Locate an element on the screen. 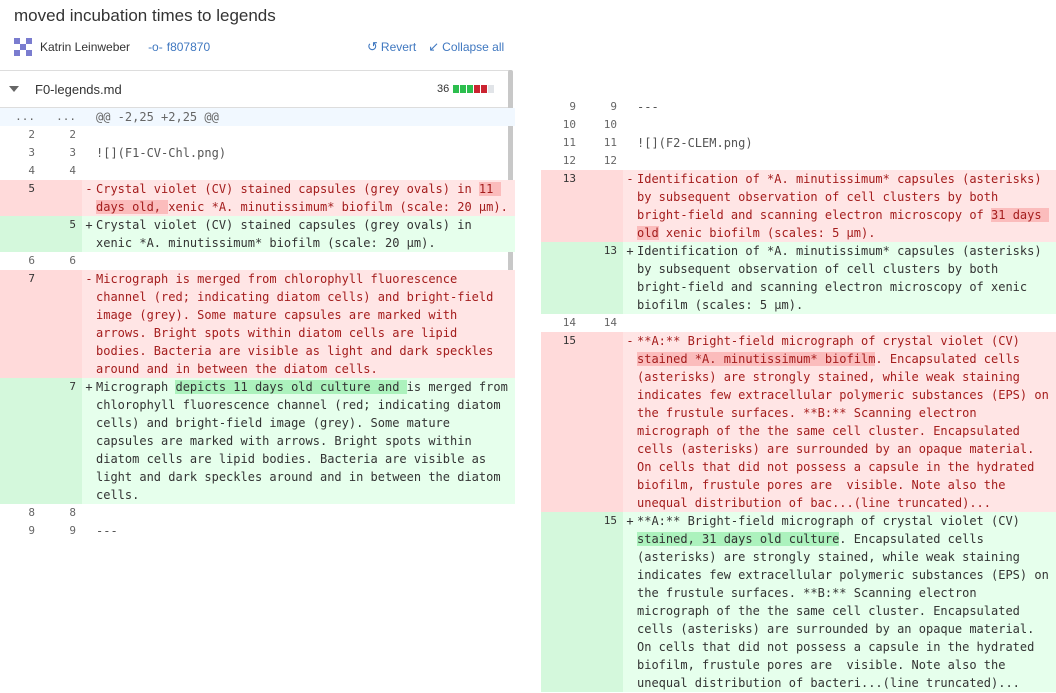 The height and width of the screenshot is (693, 1056). old-line-number: 10 is located at coordinates (561, 125).